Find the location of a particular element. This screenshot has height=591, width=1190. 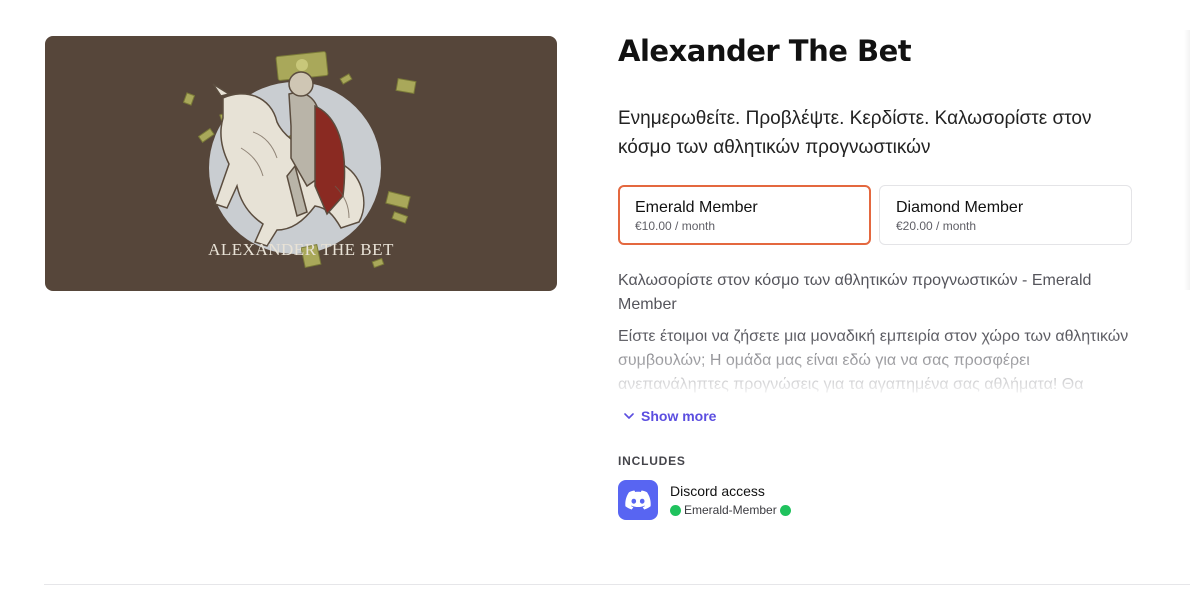

plan-price: €20.00 / month is located at coordinates (936, 226).